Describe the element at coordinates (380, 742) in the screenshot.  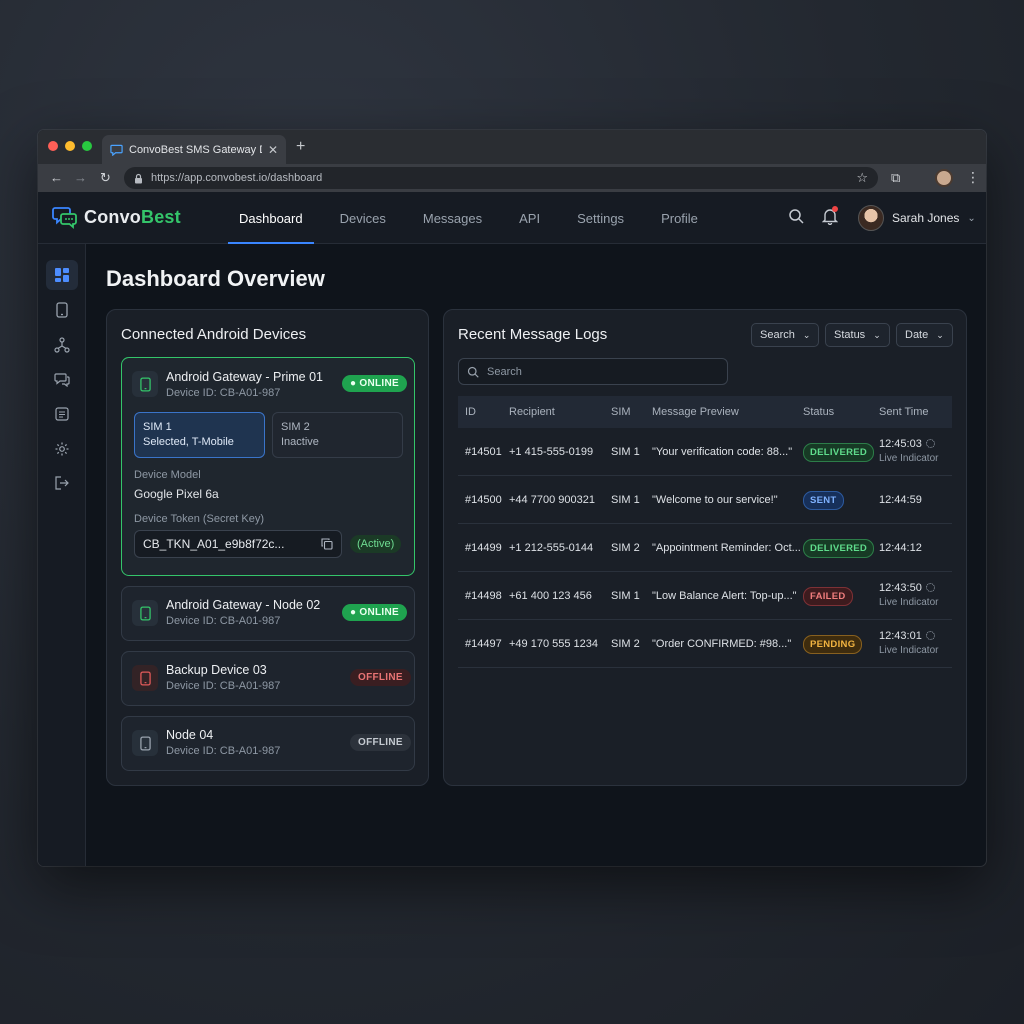
I see `status-badge: OFFLINE` at that location.